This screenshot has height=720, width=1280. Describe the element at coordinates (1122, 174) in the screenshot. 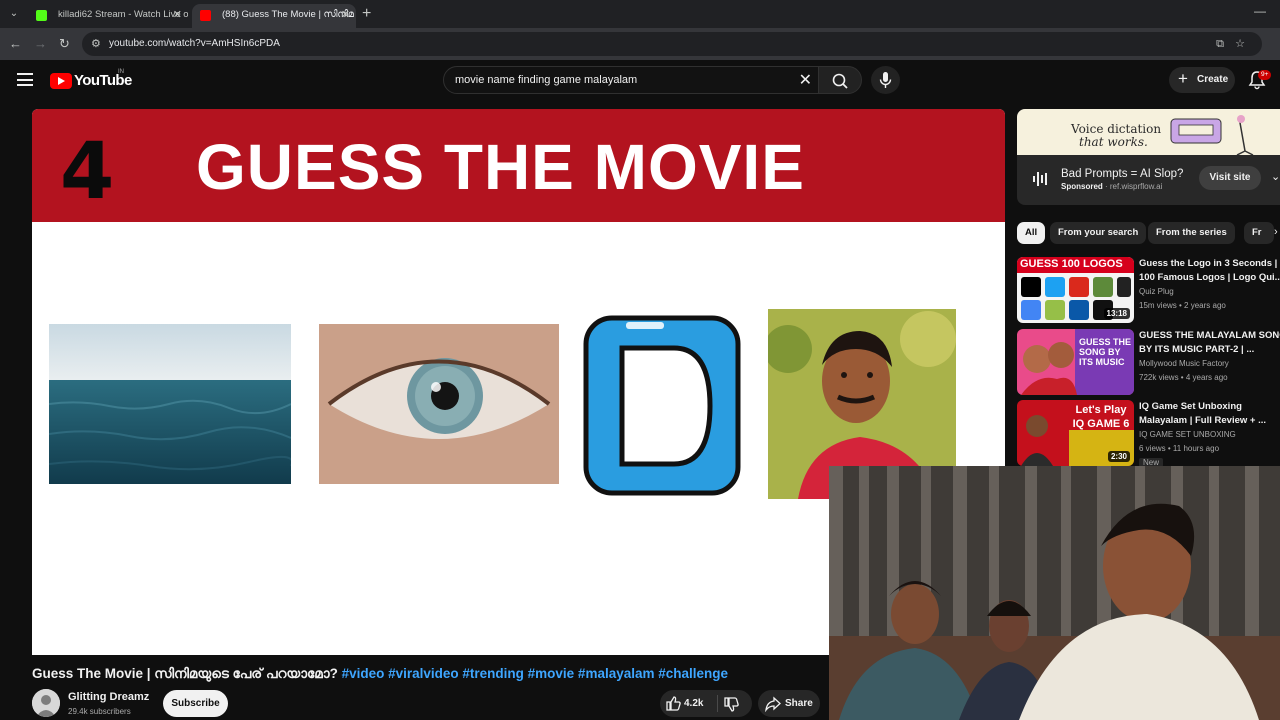

I see `ad-title: Bad Prompts = AI Slop?` at that location.